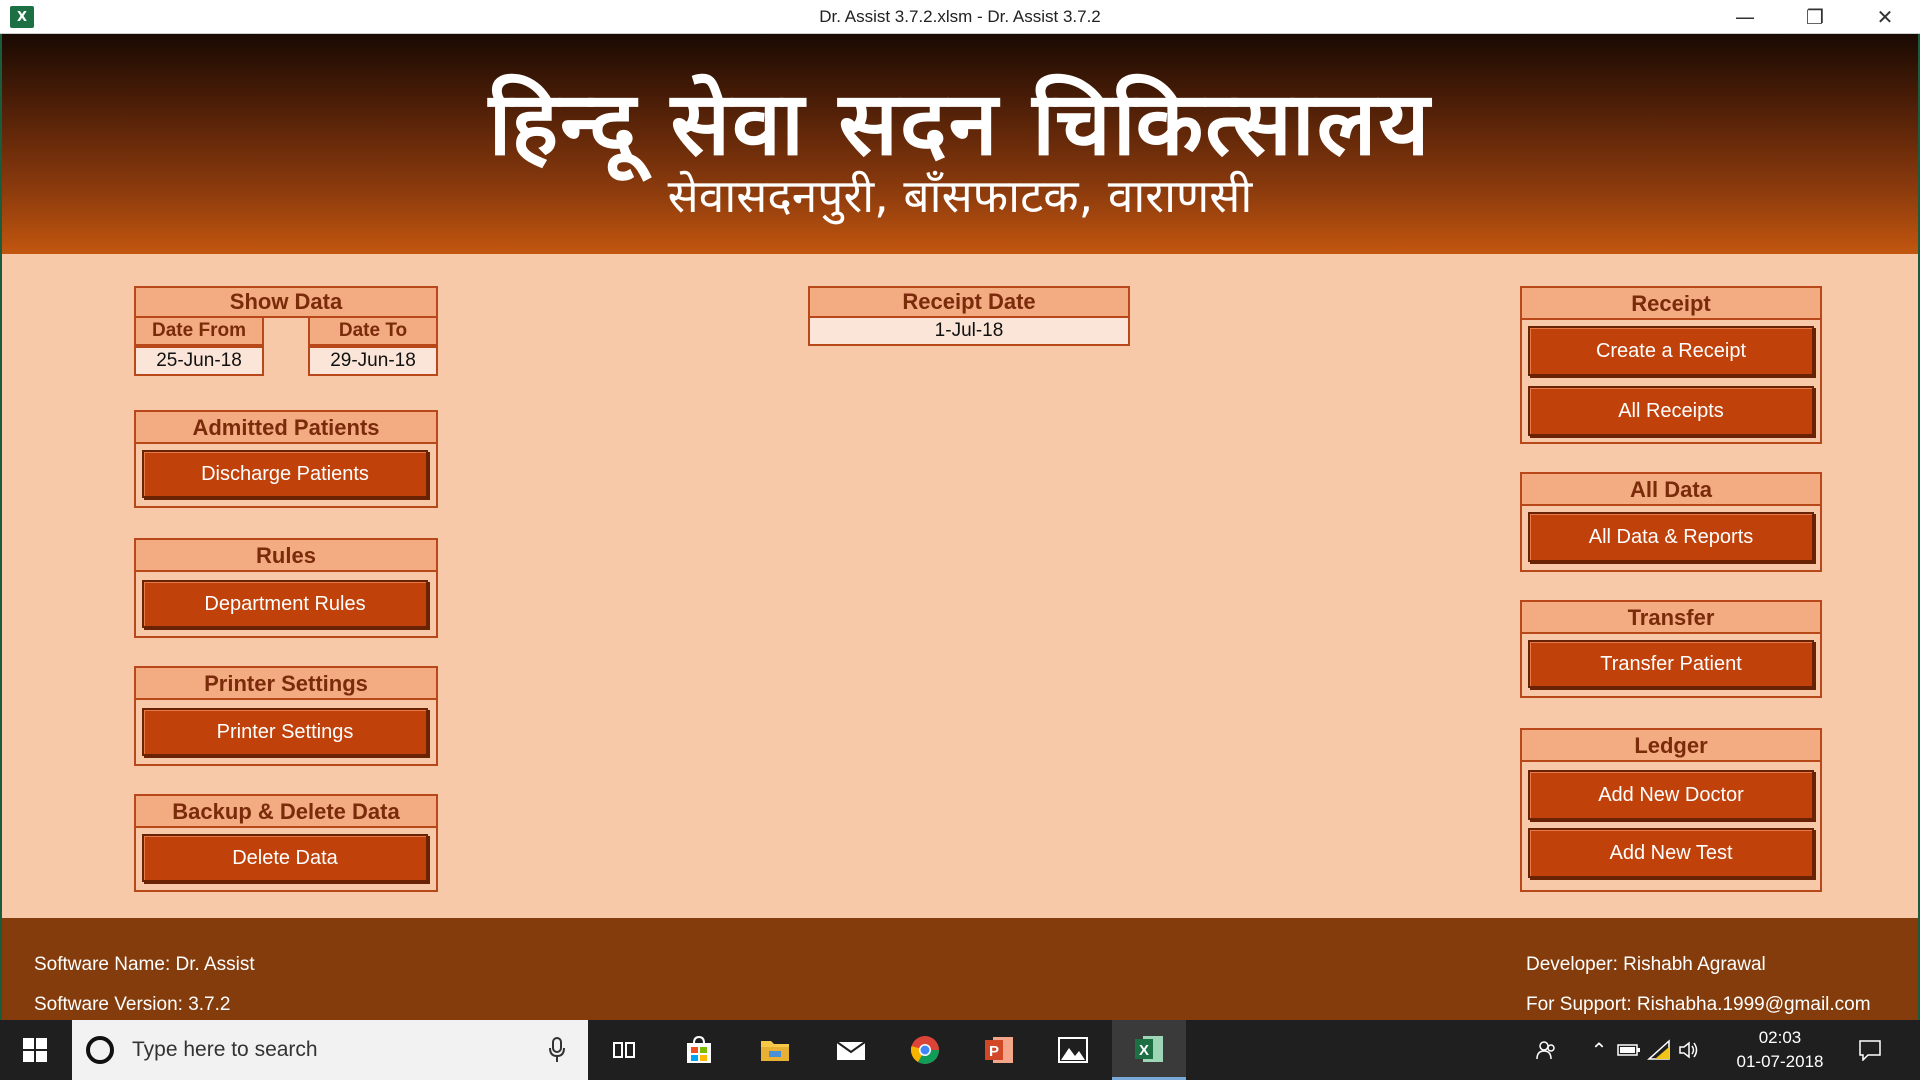 This screenshot has height=1080, width=1920. I want to click on receipt-date-field: 1-Jul-18, so click(969, 331).